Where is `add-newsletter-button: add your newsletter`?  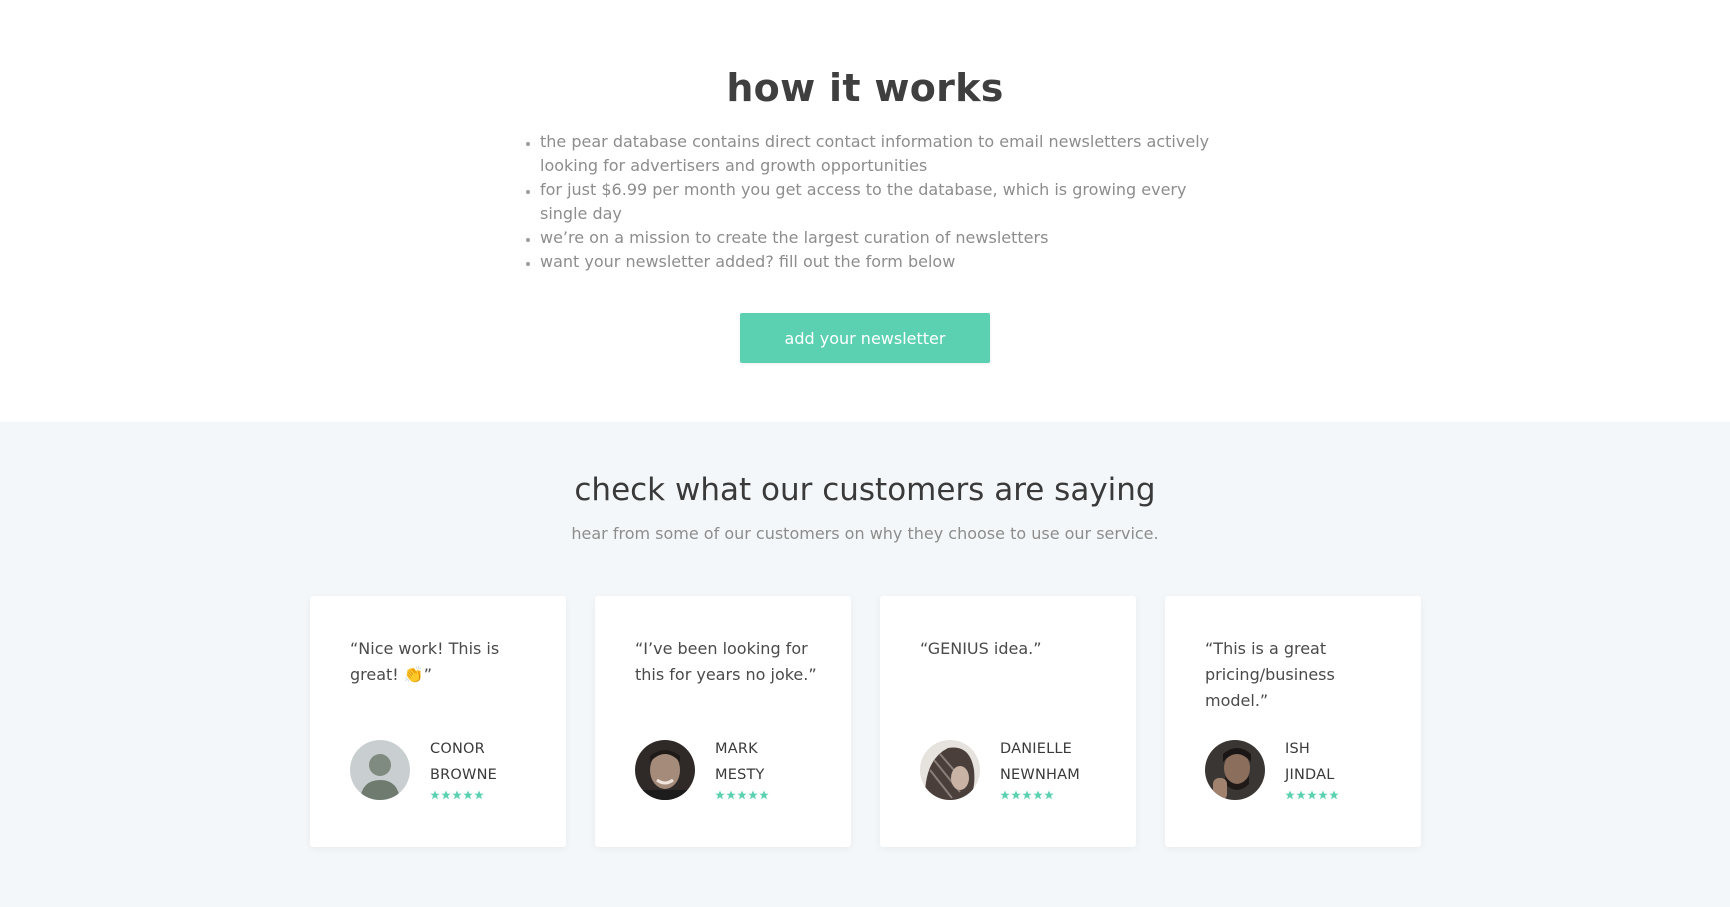 add-newsletter-button: add your newsletter is located at coordinates (865, 338).